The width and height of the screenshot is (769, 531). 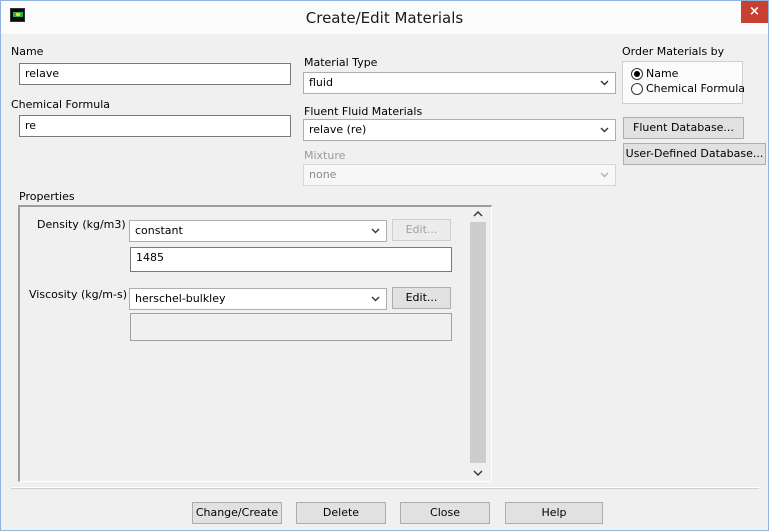 I want to click on mixture-label: Mixture, so click(x=325, y=155).